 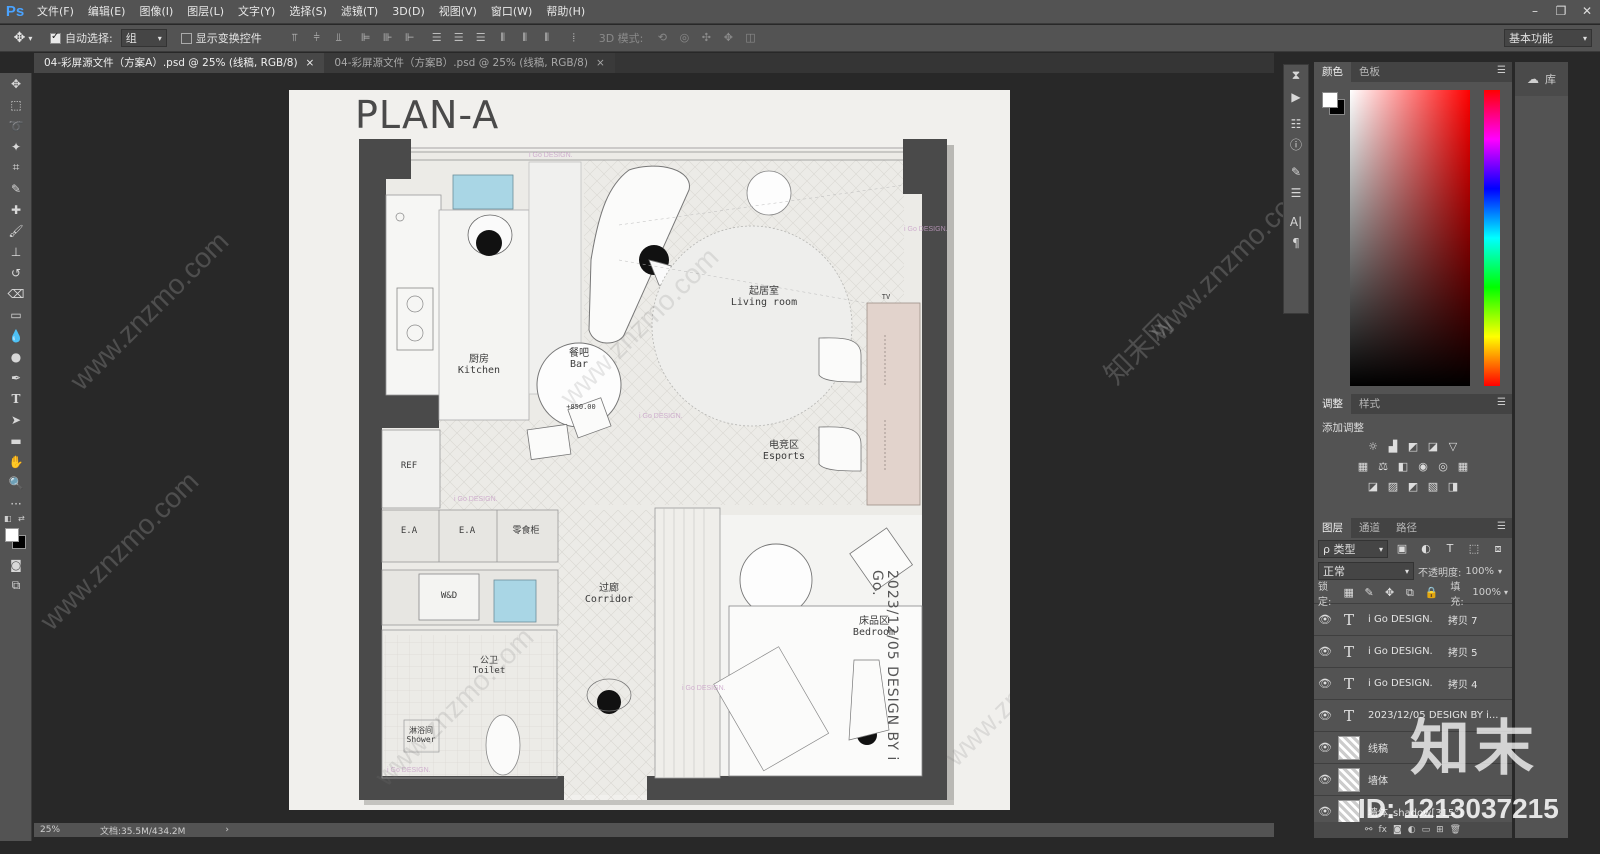 What do you see at coordinates (1332, 404) in the screenshot?
I see `tab-adjustments: 调整` at bounding box center [1332, 404].